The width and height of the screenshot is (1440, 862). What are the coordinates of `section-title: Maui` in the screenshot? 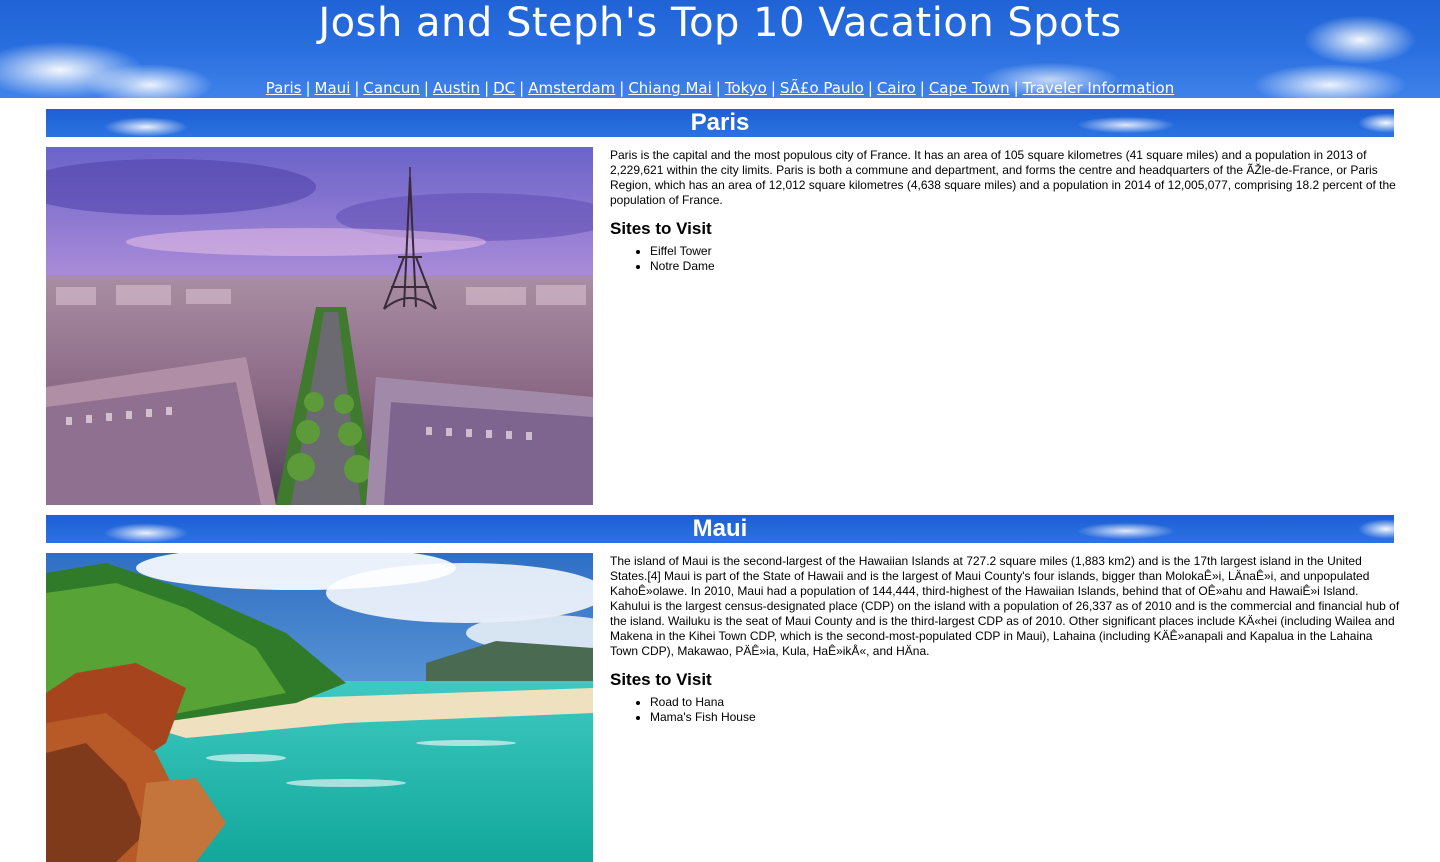 It's located at (720, 528).